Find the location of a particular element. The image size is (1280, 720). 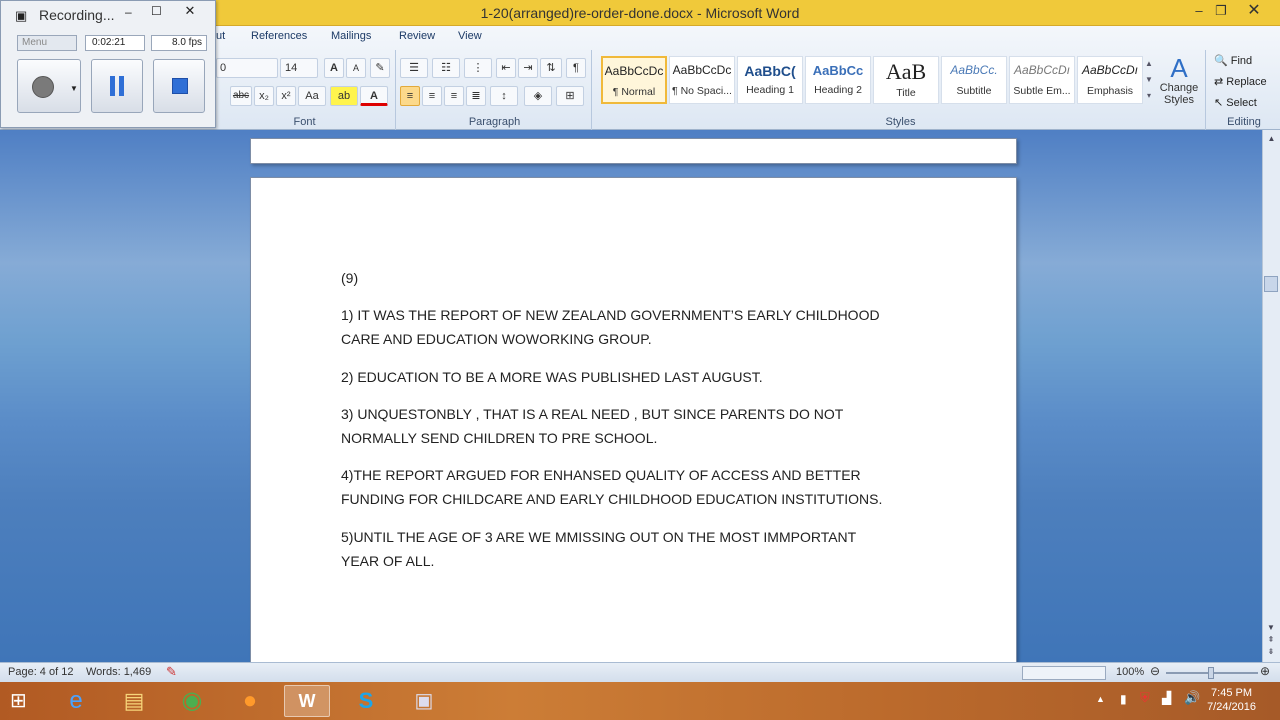

pause-icon is located at coordinates (117, 86).